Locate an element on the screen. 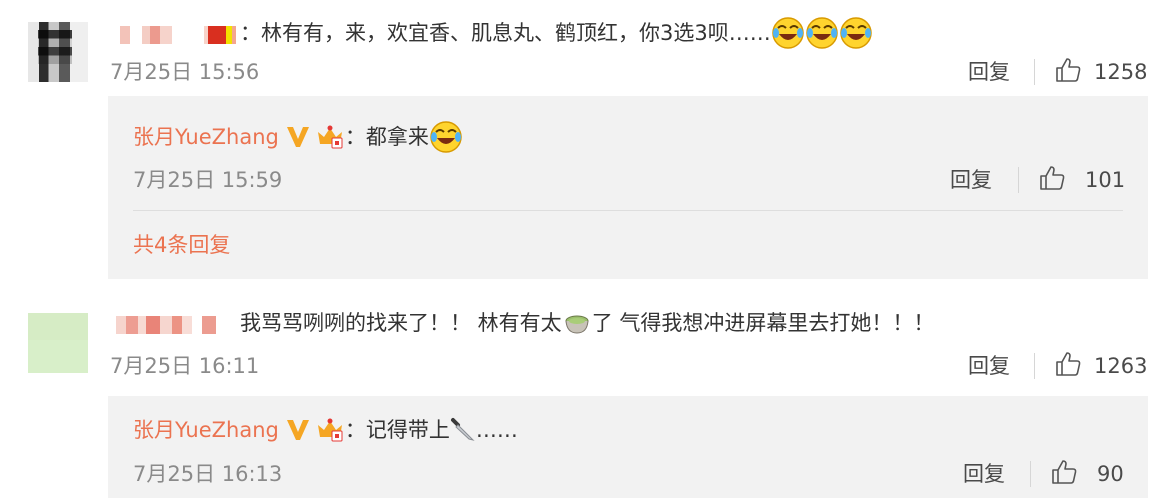  reply-timestamp: 7月25日 16:13 is located at coordinates (208, 474).